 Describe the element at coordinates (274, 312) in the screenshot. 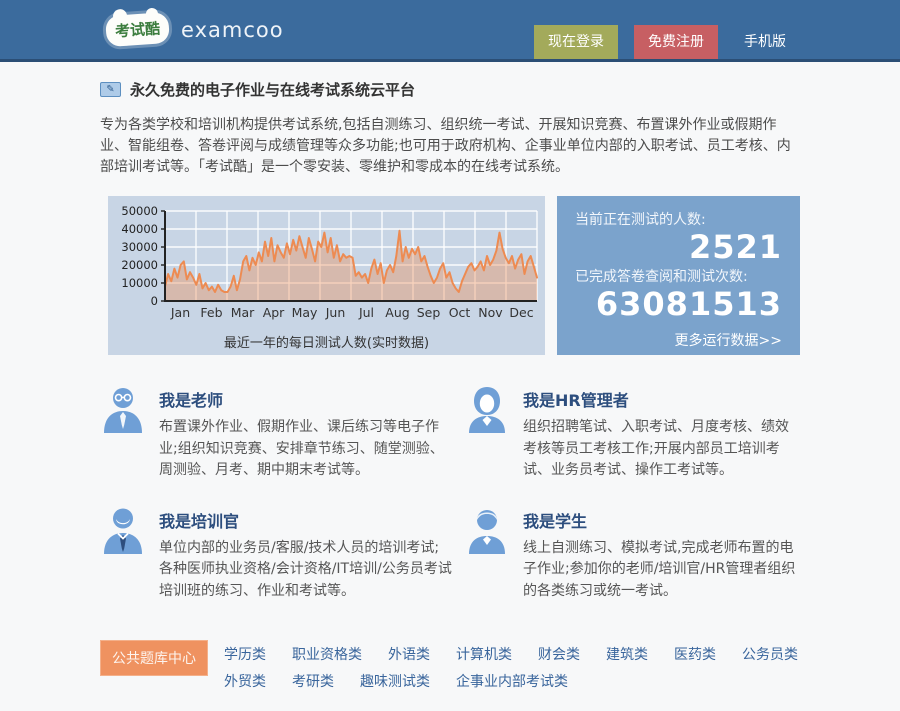

I see `x-tick-label: Apr` at that location.